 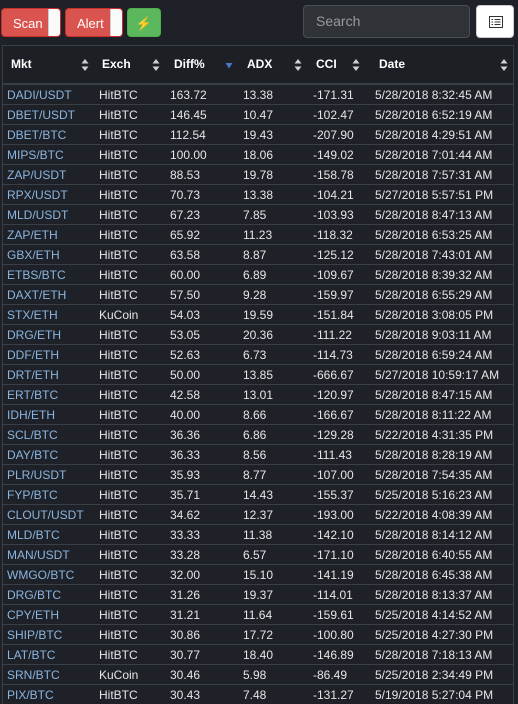 I want to click on diff-cell: 50.00, so click(x=185, y=375).